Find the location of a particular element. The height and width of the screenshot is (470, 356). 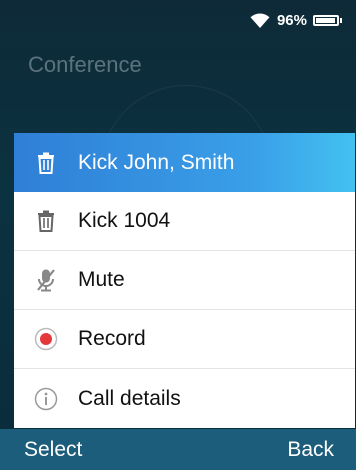

wifi-icon is located at coordinates (260, 20).